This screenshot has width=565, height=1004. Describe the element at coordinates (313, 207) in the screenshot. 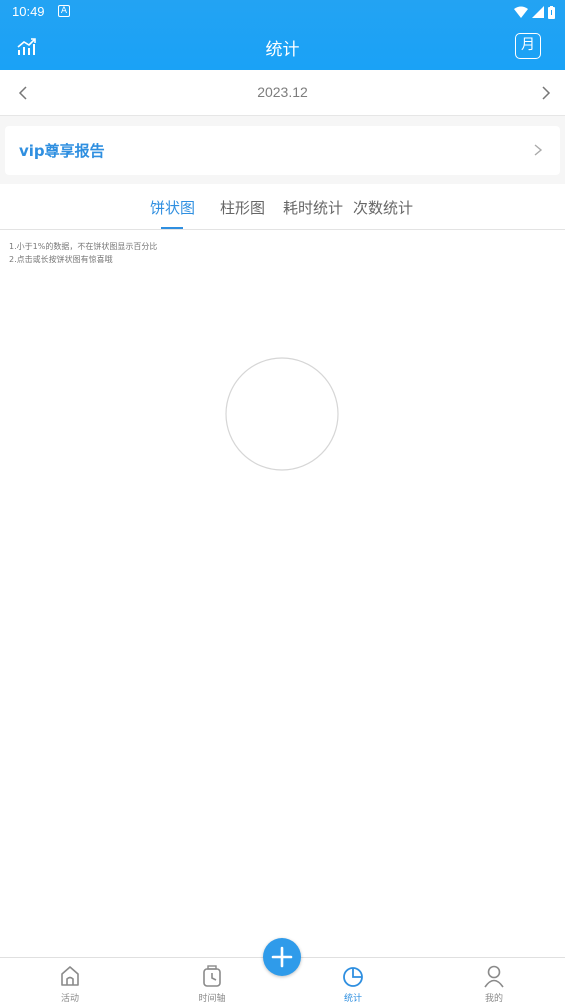

I see `tab-duration-stats: 耗时统计` at that location.